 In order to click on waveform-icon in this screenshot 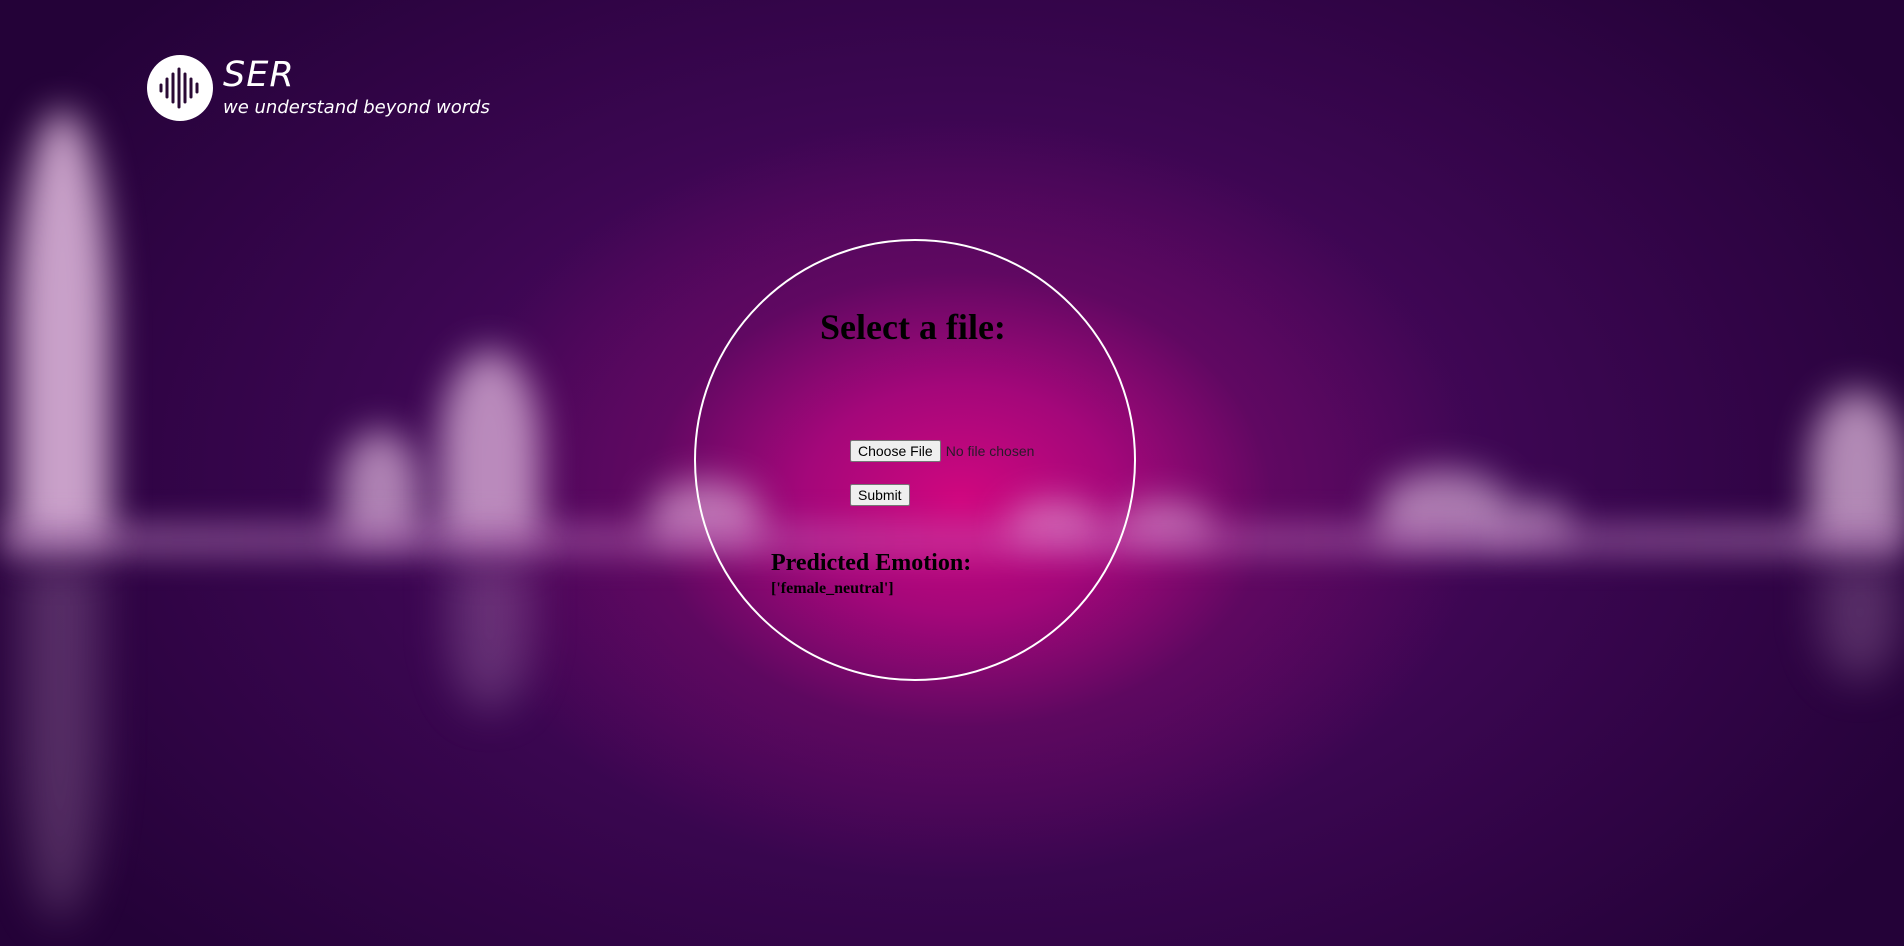, I will do `click(180, 88)`.